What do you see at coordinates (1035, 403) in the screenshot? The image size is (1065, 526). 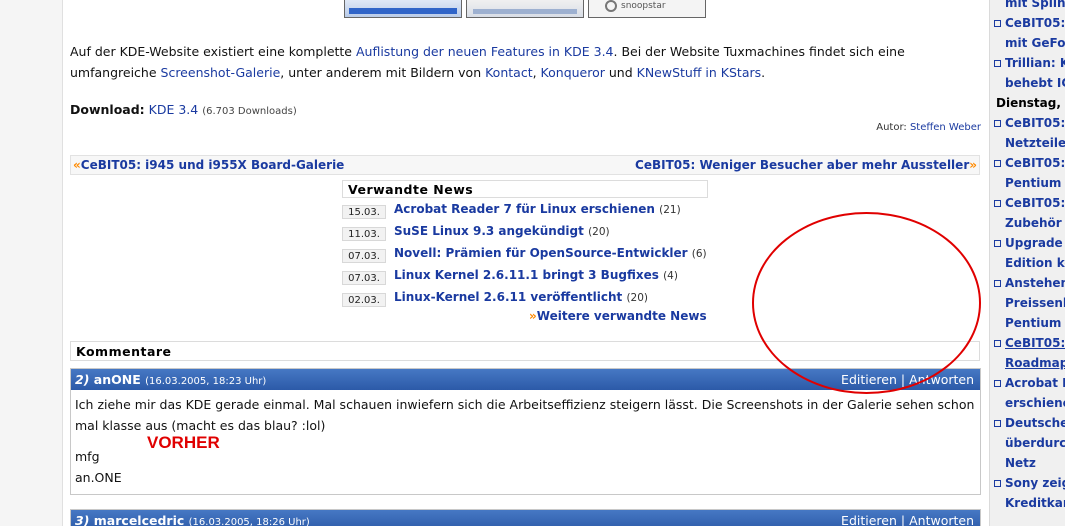 I see `sidebar-news-link: erschiene` at bounding box center [1035, 403].